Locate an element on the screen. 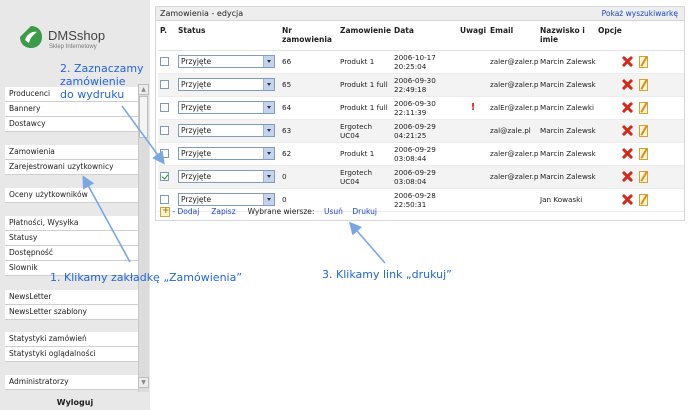 The width and height of the screenshot is (700, 410). annotation-step2: 2. Zaznaczamy zamówienie do wydruku is located at coordinates (102, 81).